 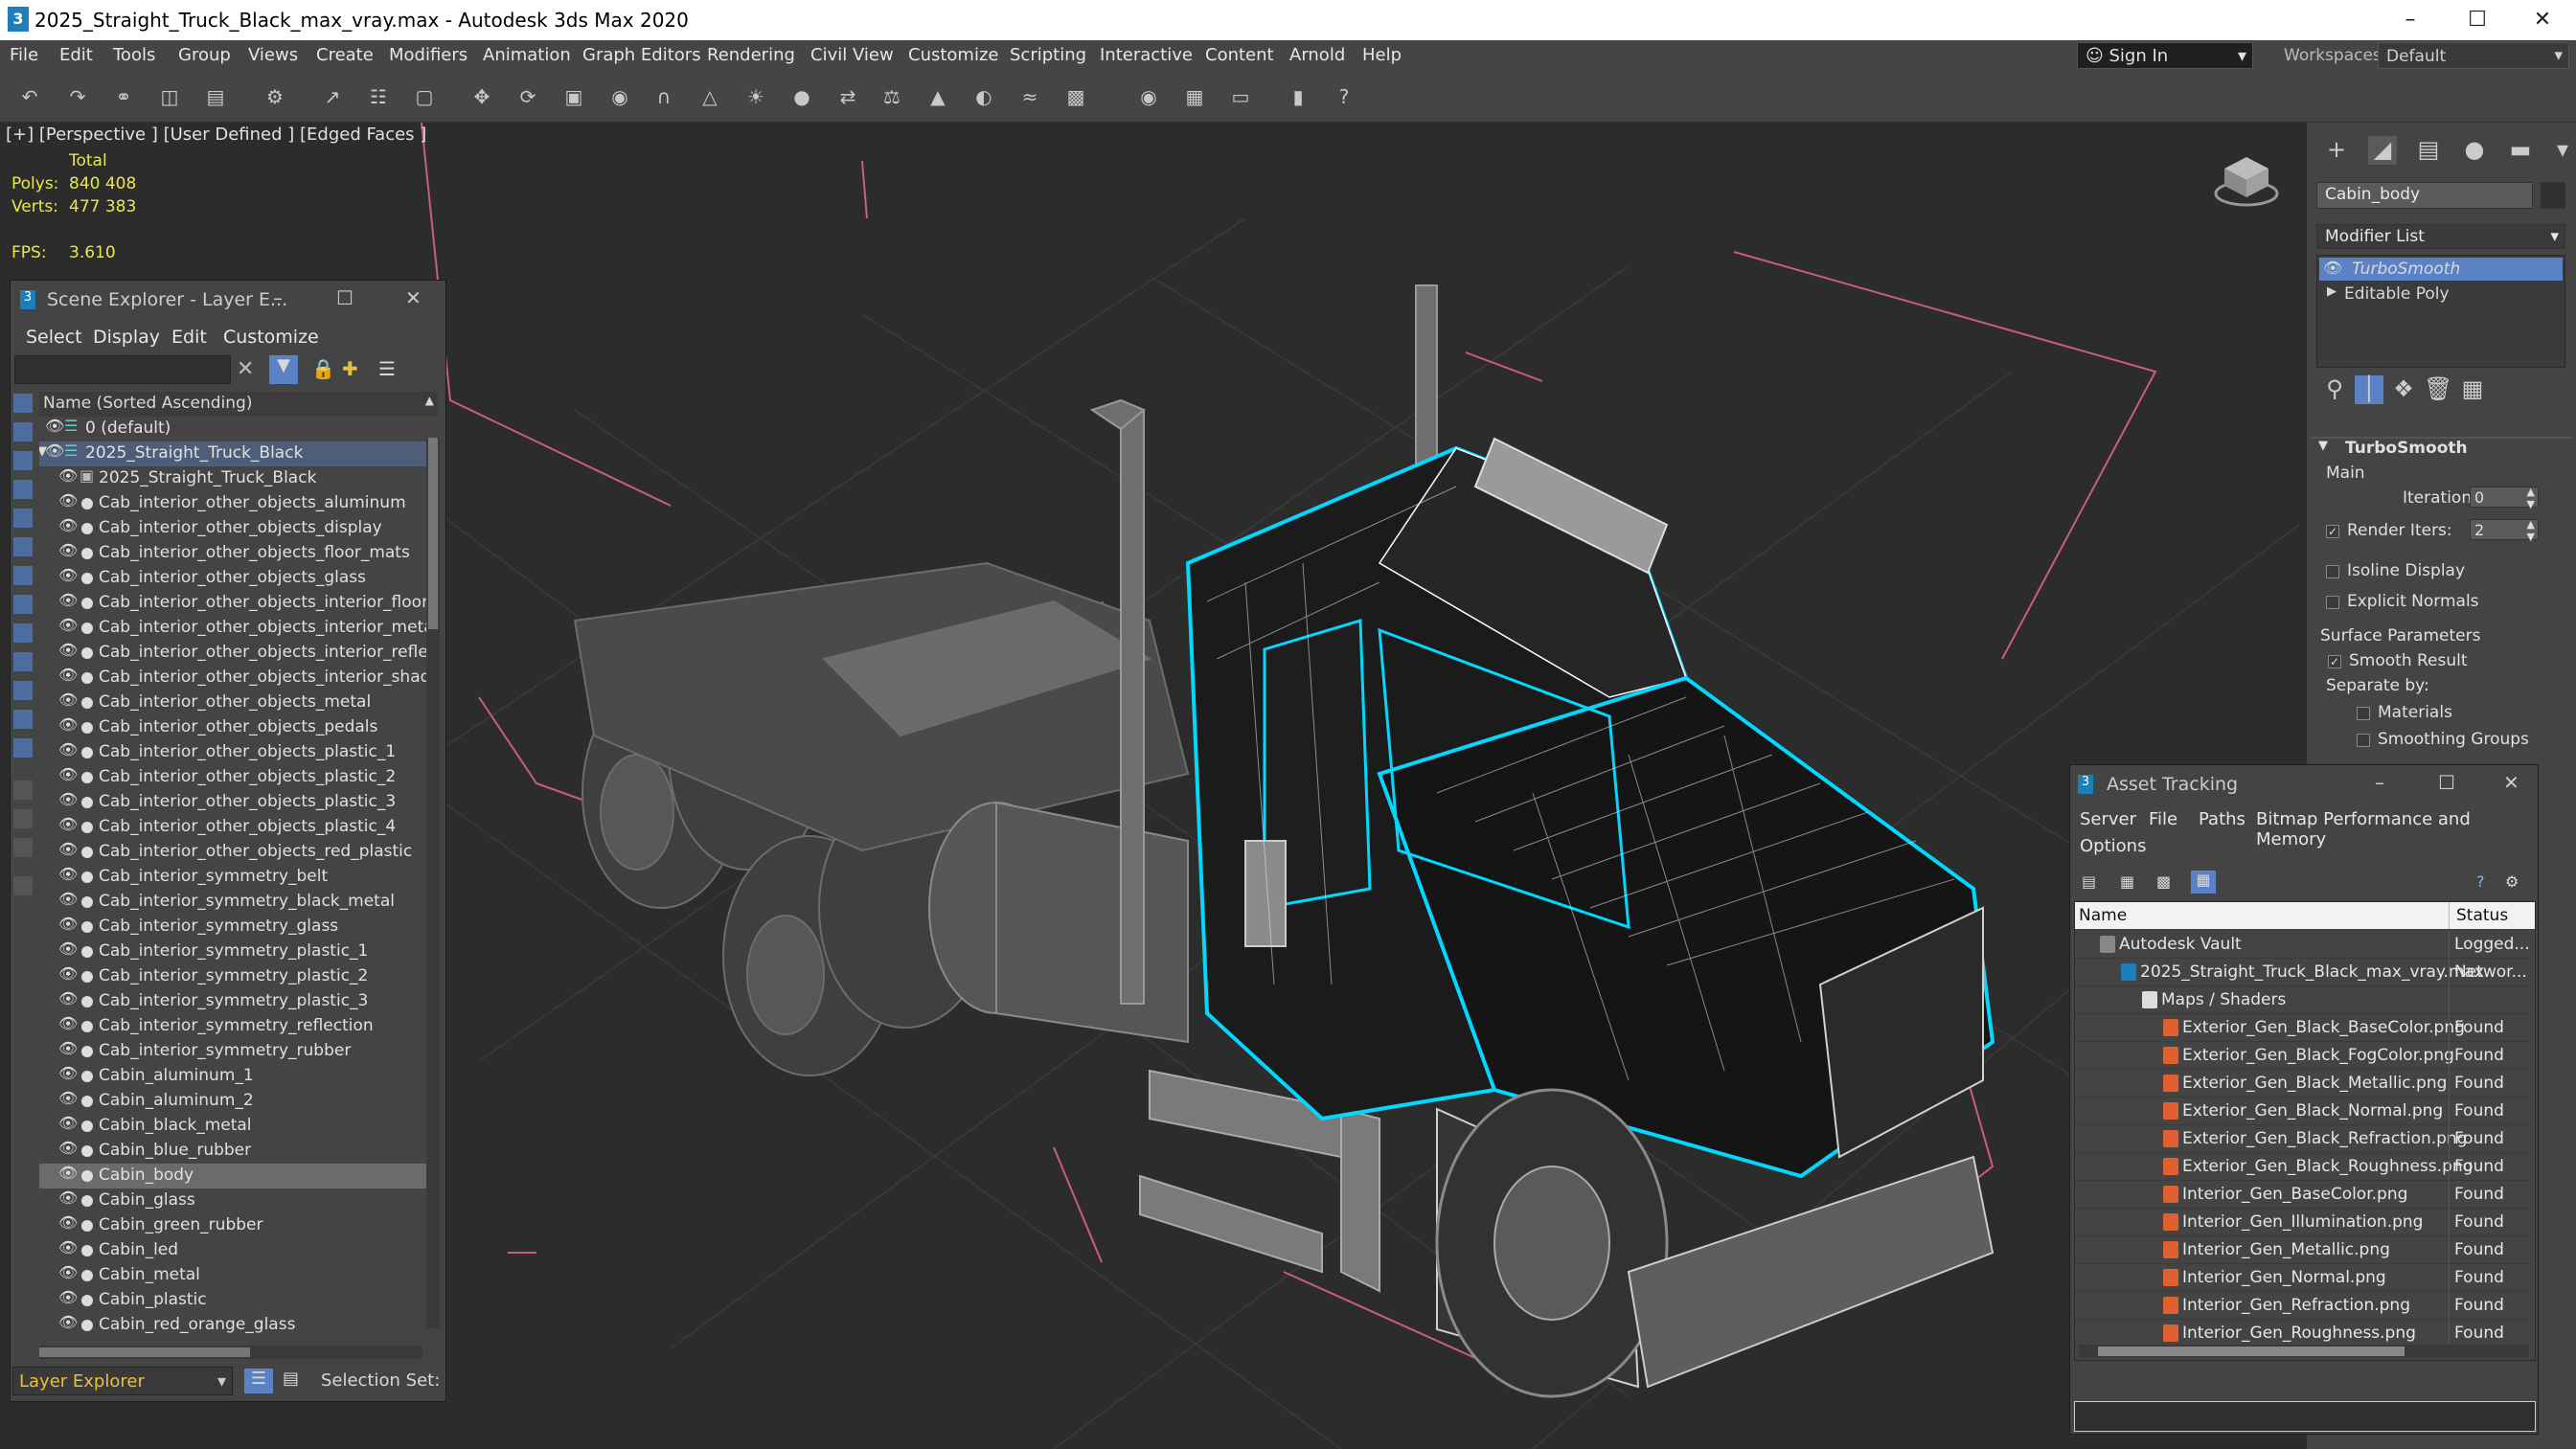 I want to click on help-icon: ?, so click(x=1344, y=96).